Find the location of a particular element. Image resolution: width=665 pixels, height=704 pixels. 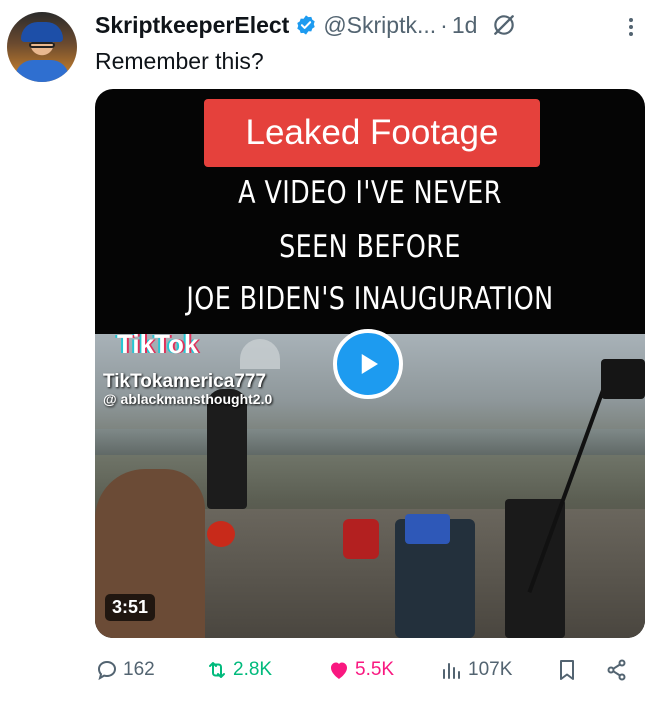

avatar-shirt is located at coordinates (42, 71).